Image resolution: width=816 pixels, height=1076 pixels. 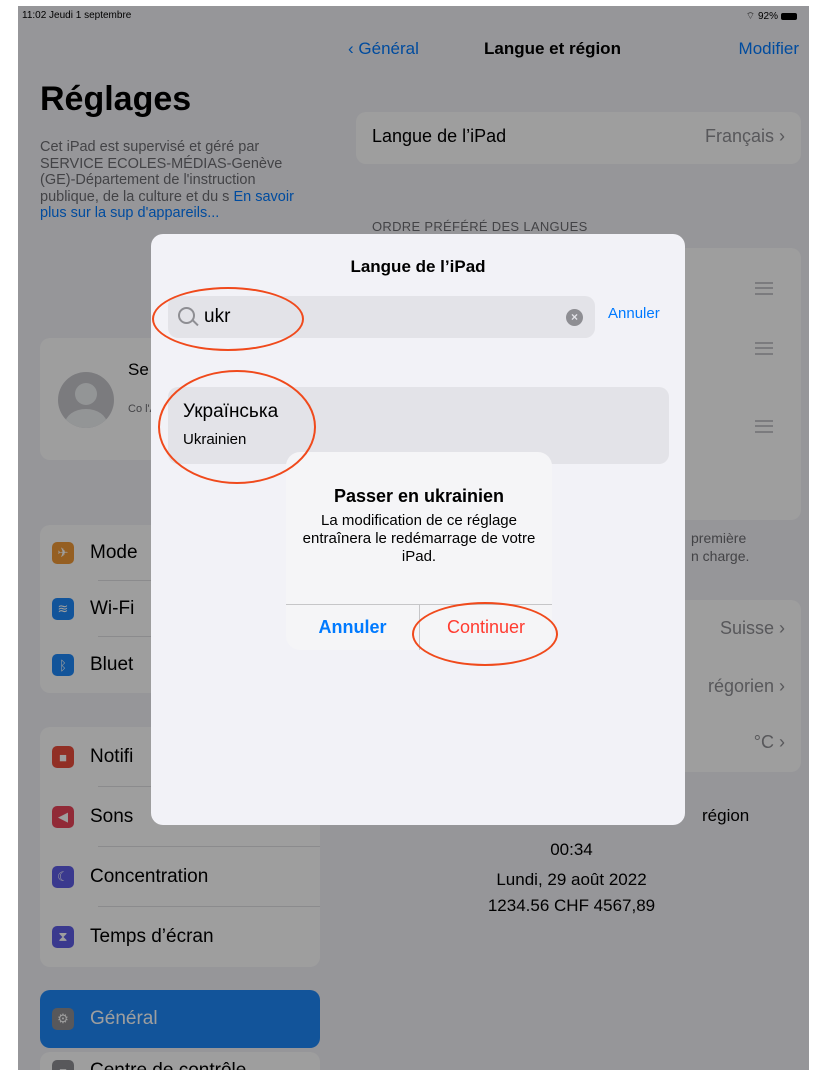 What do you see at coordinates (574, 317) in the screenshot?
I see `clear-search-icon: ×` at bounding box center [574, 317].